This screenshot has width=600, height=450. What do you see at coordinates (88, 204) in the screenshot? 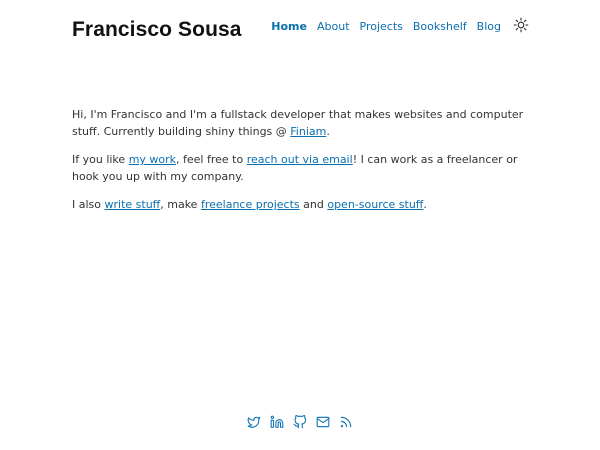
I see `also-text: I also` at bounding box center [88, 204].